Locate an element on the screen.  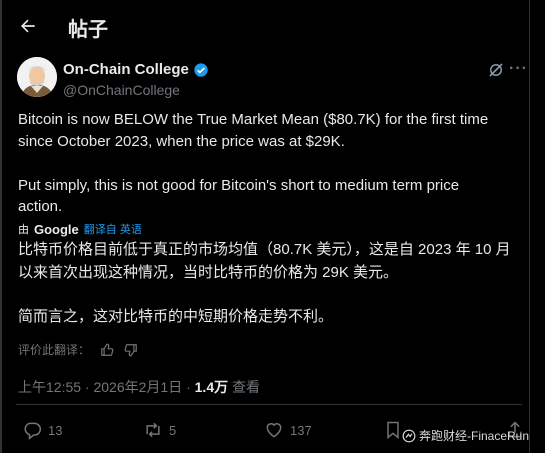
view-count: 1.4万 is located at coordinates (211, 387).